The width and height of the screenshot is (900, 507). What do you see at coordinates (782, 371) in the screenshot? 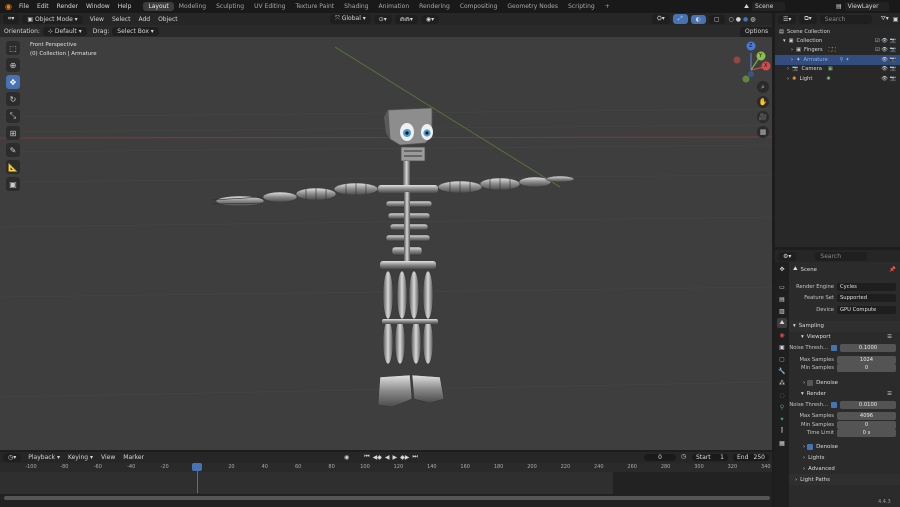
I see `modifier-tab-icon: 🔧` at bounding box center [782, 371].